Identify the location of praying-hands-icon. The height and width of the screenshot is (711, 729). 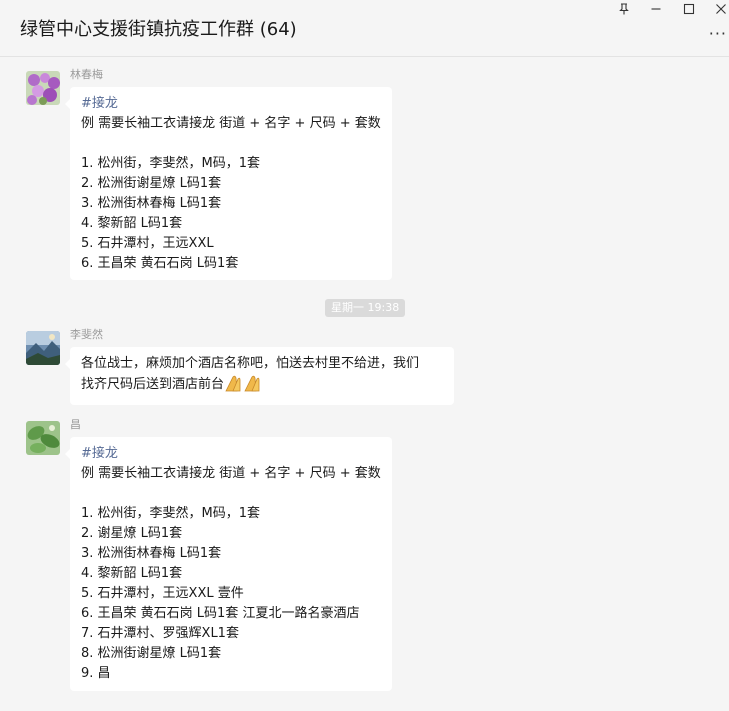
(244, 386).